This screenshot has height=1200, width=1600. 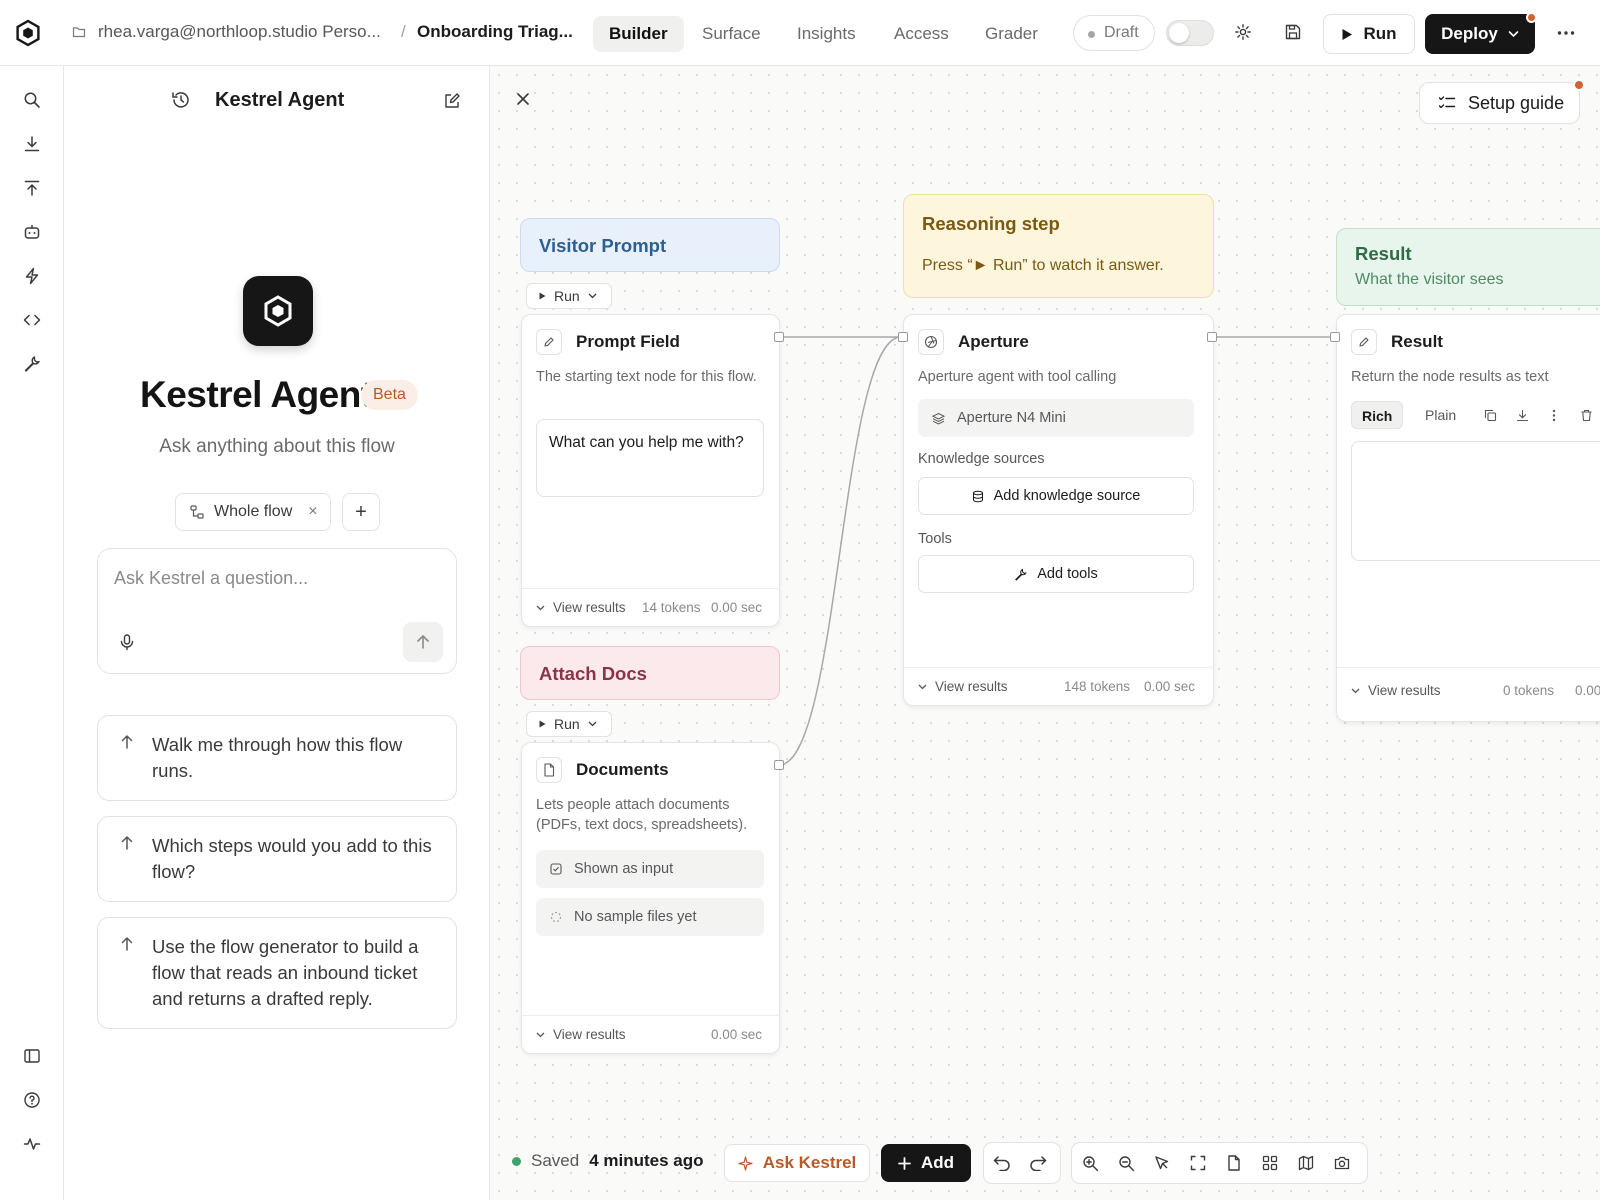 I want to click on upload-icon, so click(x=32, y=188).